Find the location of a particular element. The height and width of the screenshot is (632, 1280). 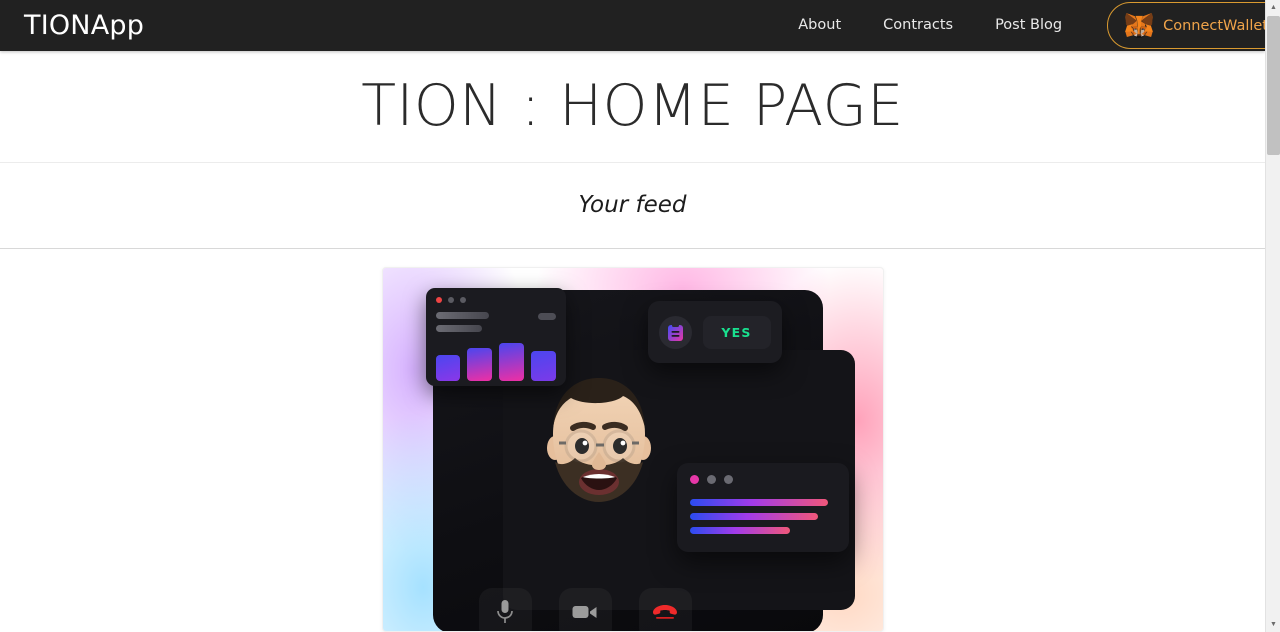

hang-up-phone-icon is located at coordinates (665, 614).